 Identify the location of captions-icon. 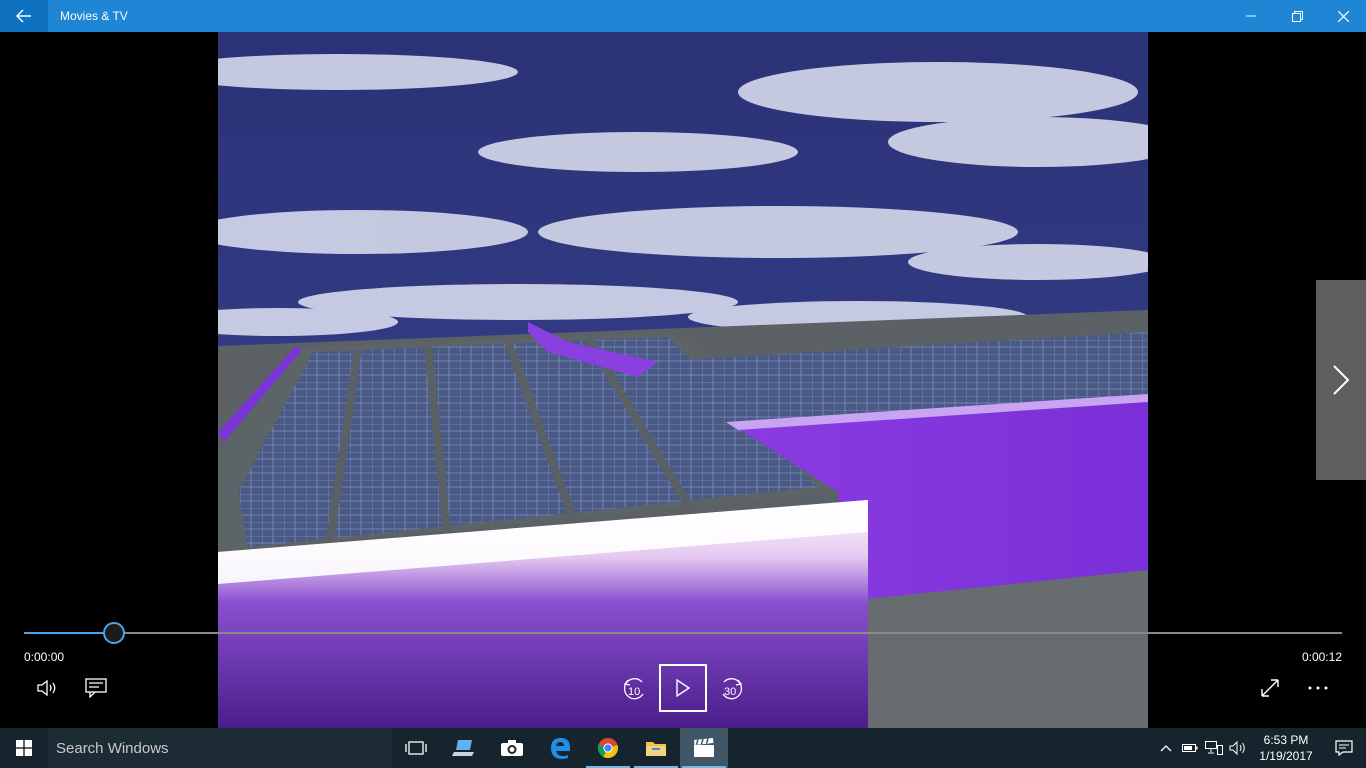
(96, 688).